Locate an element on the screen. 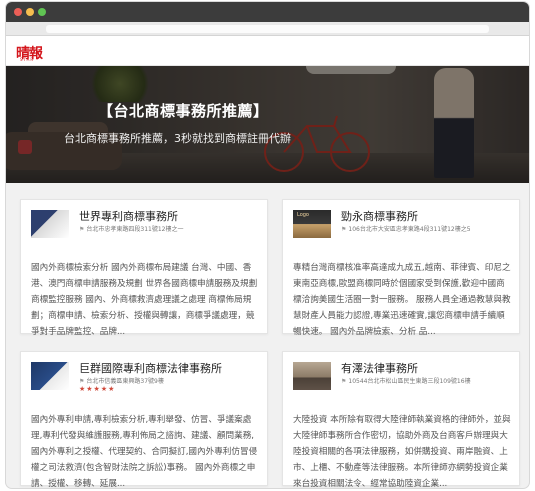  firm-name: 勁永商標事務所 is located at coordinates (379, 216).